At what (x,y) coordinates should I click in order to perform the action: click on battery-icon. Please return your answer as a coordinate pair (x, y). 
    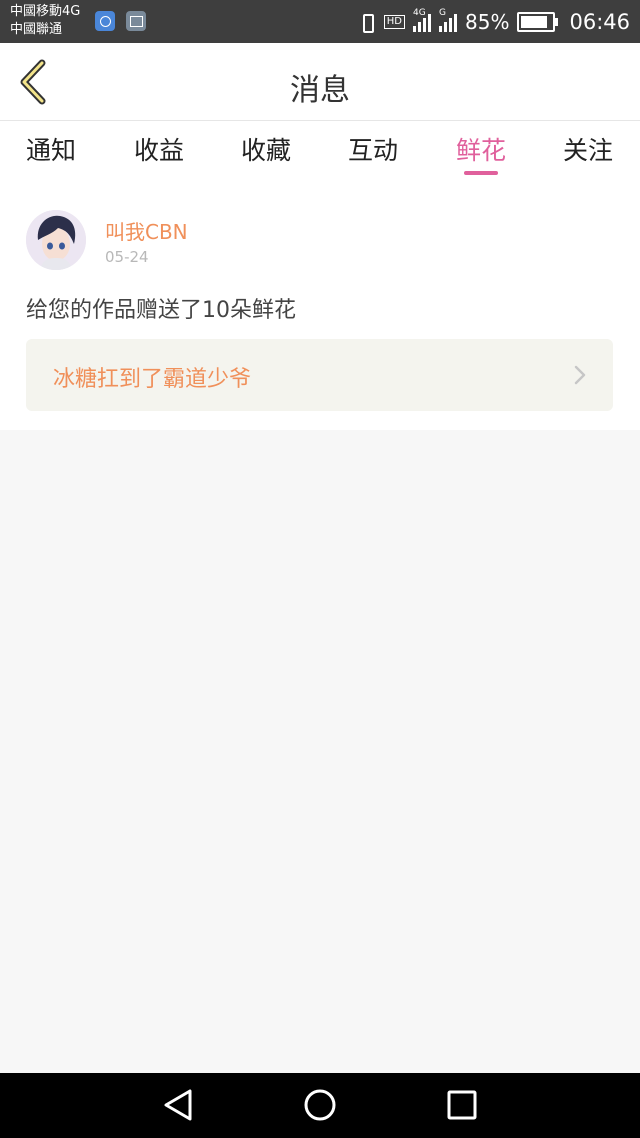
    Looking at the image, I should click on (538, 21).